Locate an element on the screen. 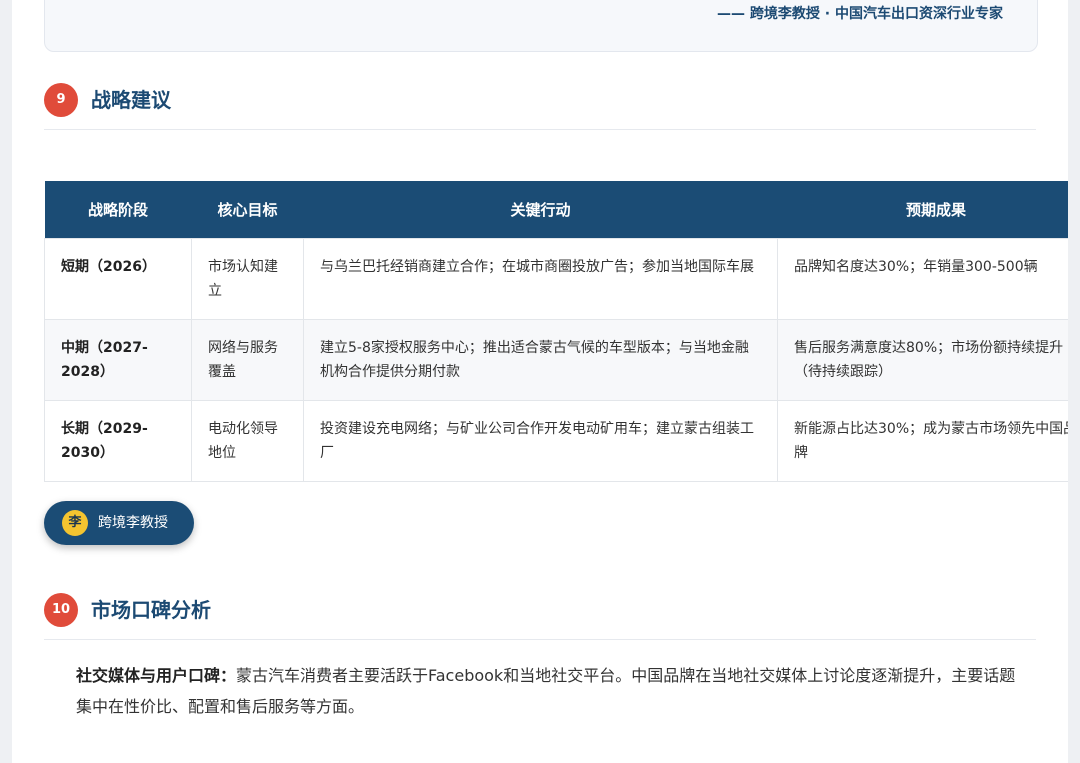 The image size is (1080, 763). column-header-actions: 关键行动 is located at coordinates (540, 210).